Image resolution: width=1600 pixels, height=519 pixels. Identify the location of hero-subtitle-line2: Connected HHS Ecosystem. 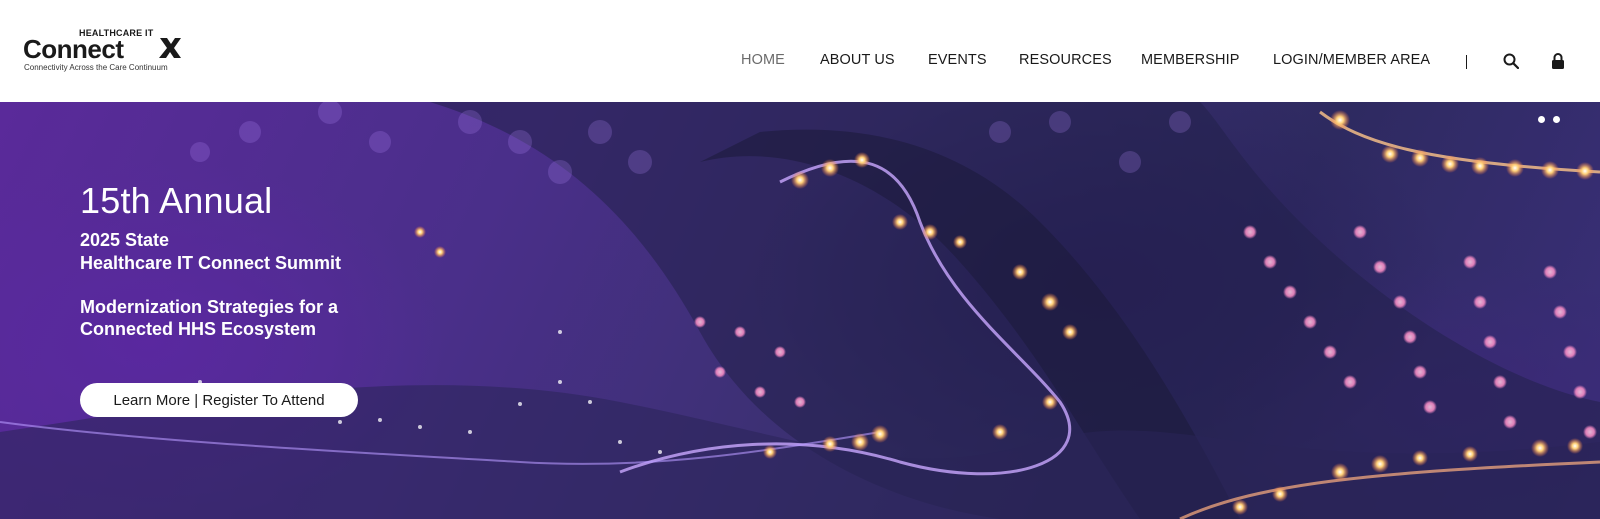
(198, 329).